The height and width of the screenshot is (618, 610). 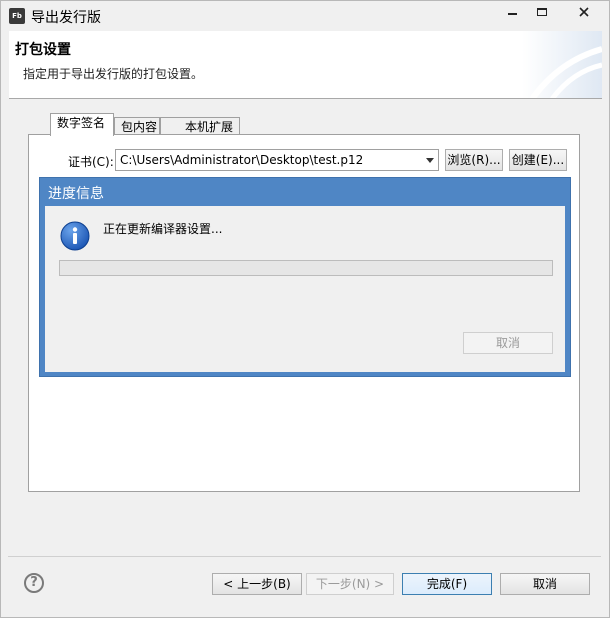 I want to click on minimize-button, so click(x=512, y=12).